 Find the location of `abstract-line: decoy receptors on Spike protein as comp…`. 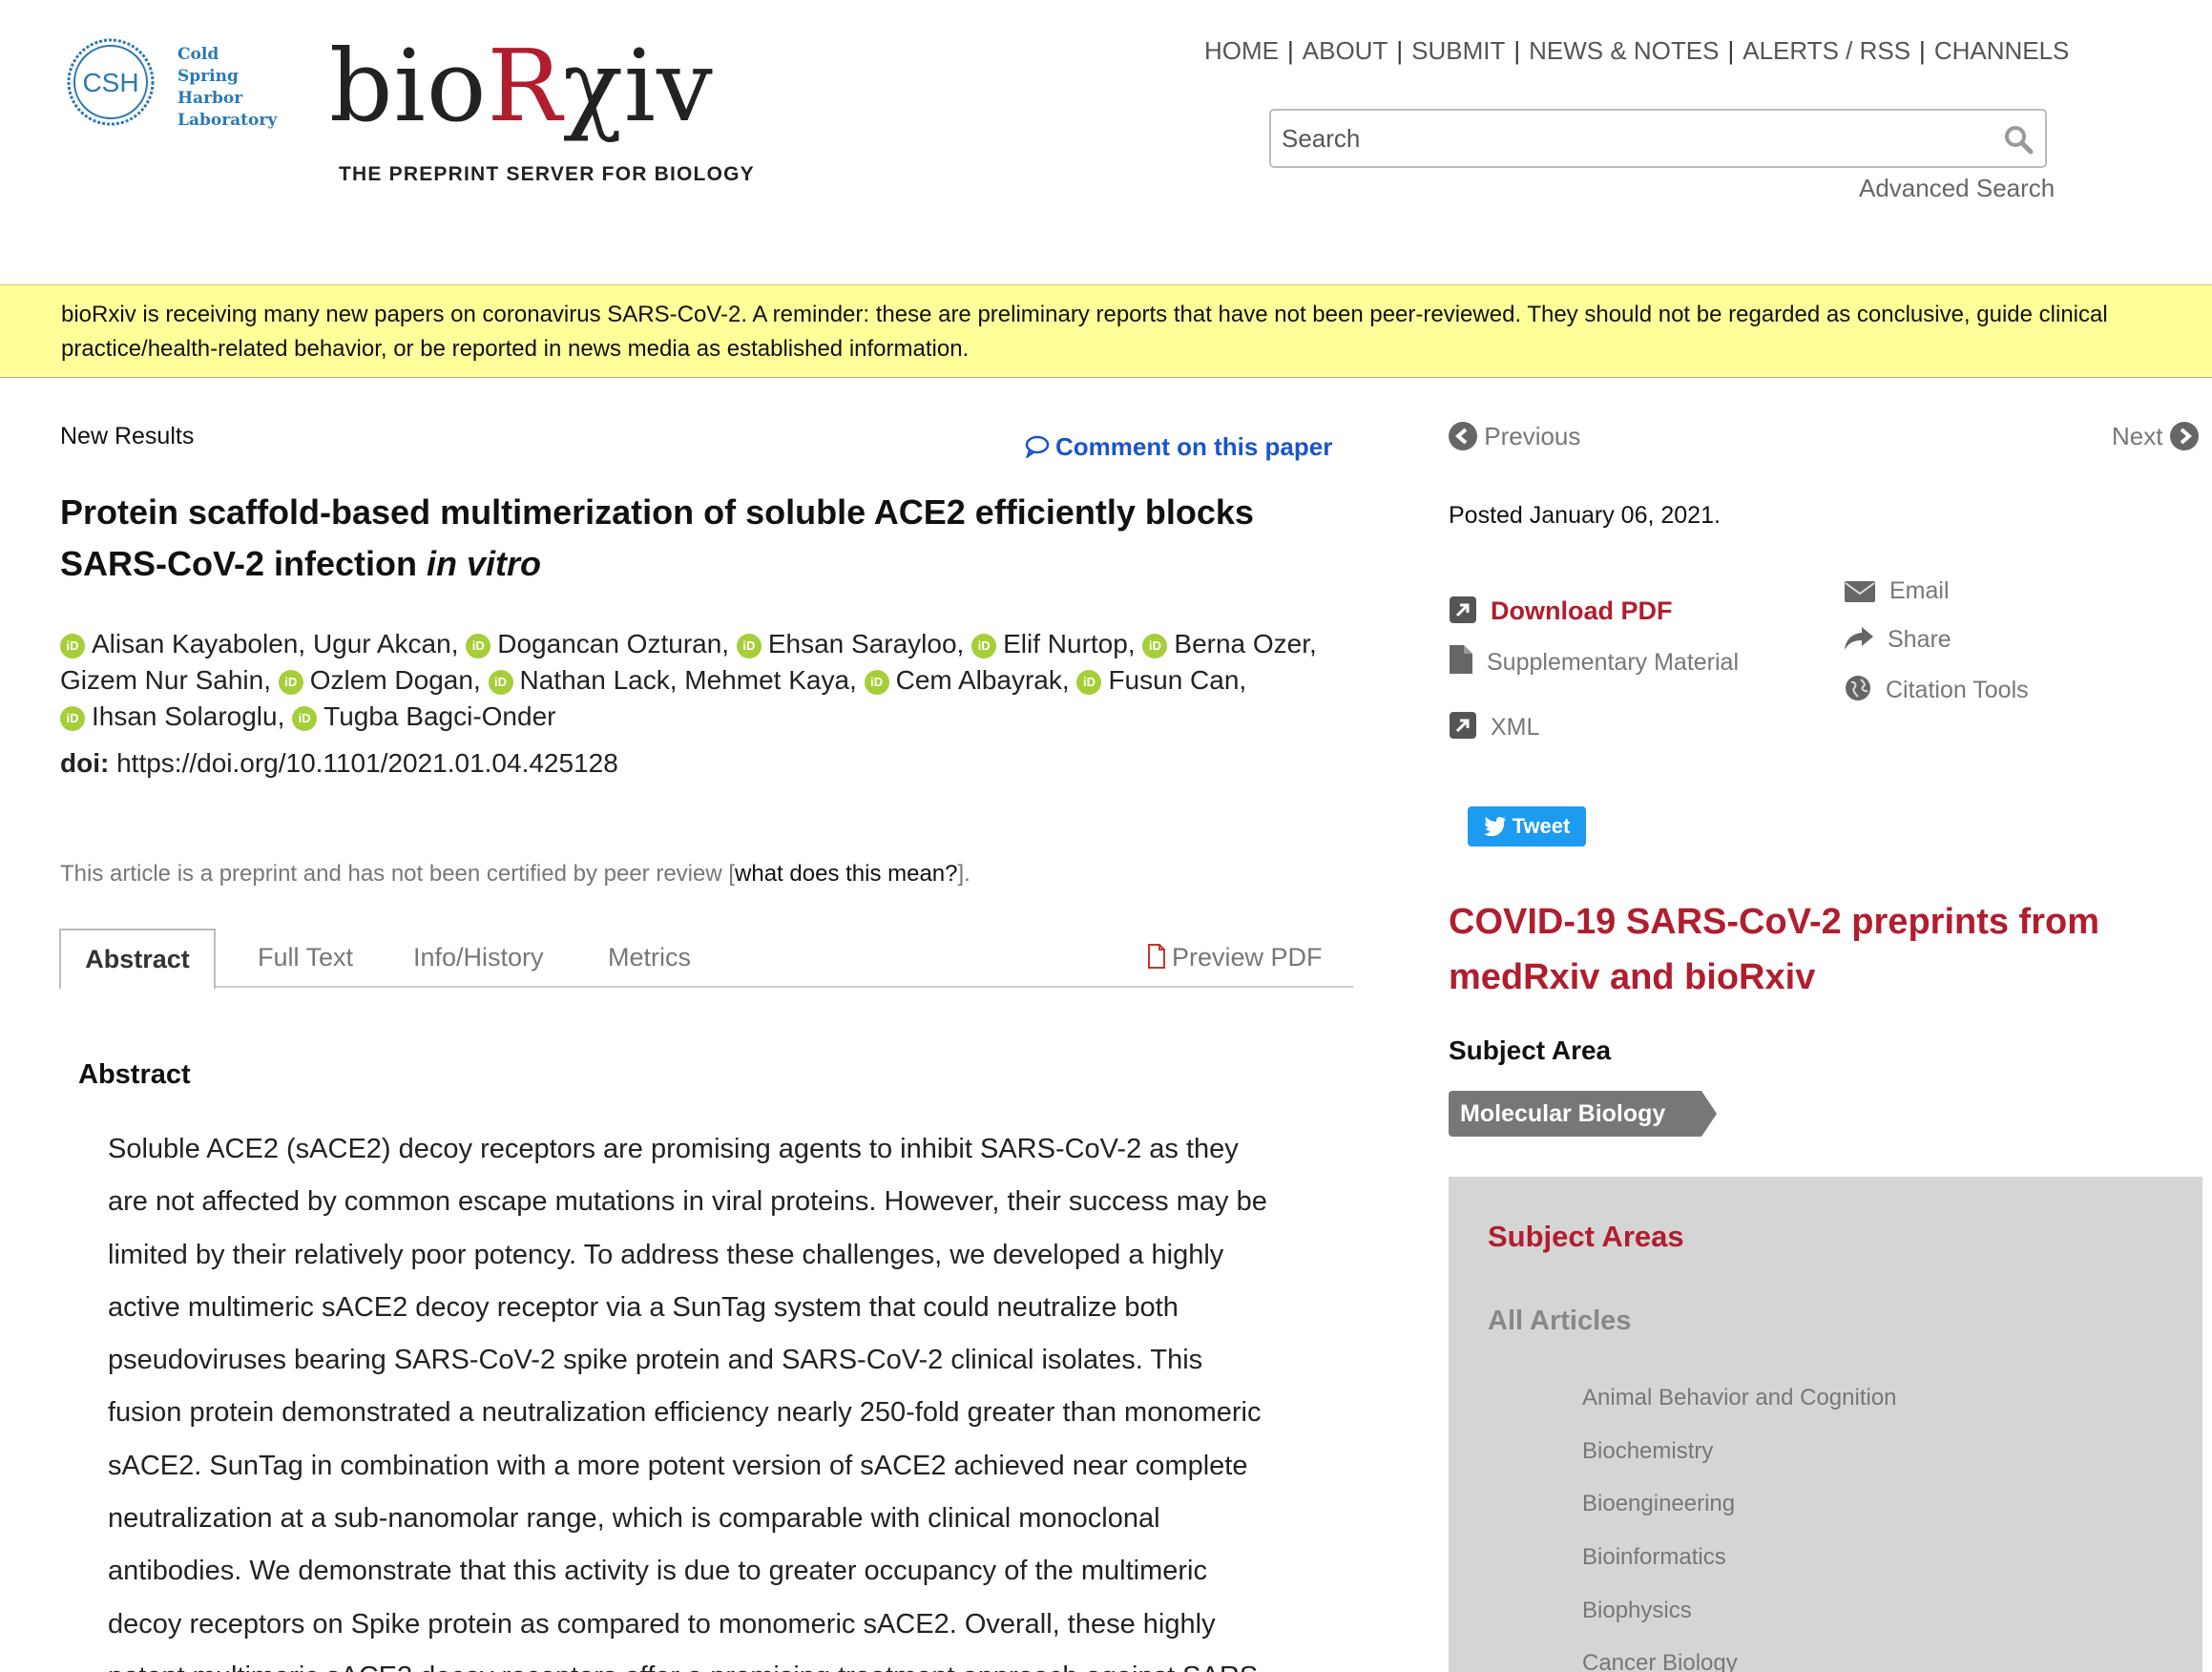

abstract-line: decoy receptors on Spike protein as comp… is located at coordinates (662, 1624).